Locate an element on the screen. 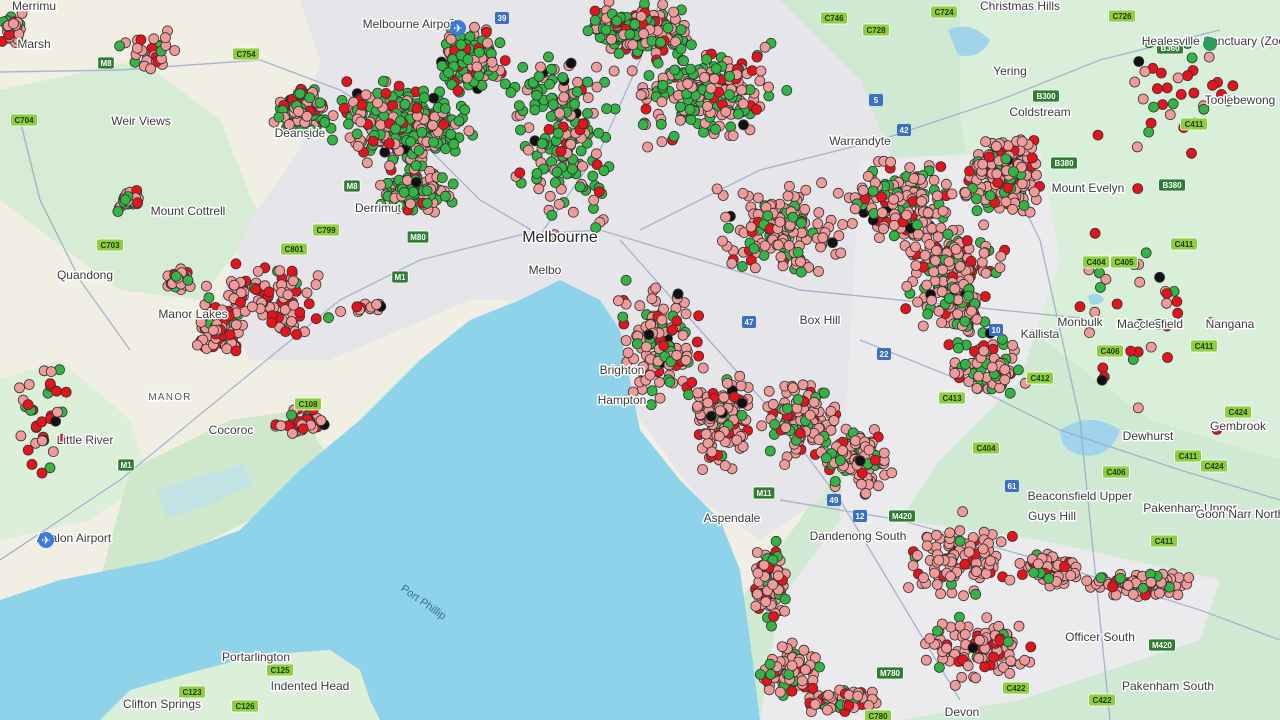 Image resolution: width=1280 pixels, height=720 pixels. place-label: Brighton is located at coordinates (622, 370).